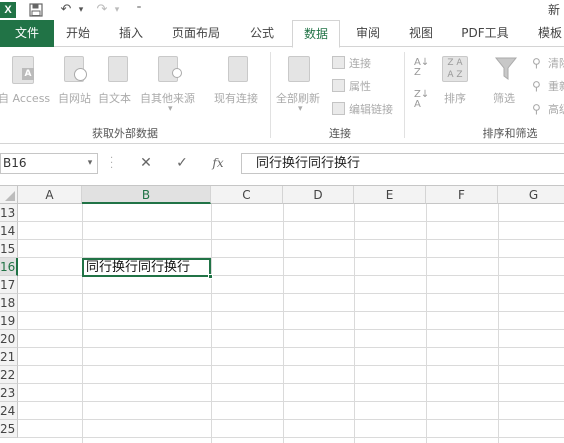  I want to click on row-header-22: 22, so click(9, 375).